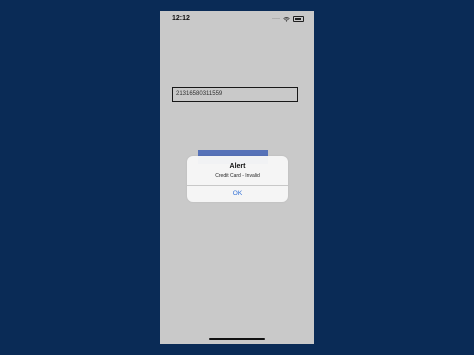 This screenshot has height=355, width=474. I want to click on alert-dialog: Alert Credit Card - Invalid OK, so click(237, 179).